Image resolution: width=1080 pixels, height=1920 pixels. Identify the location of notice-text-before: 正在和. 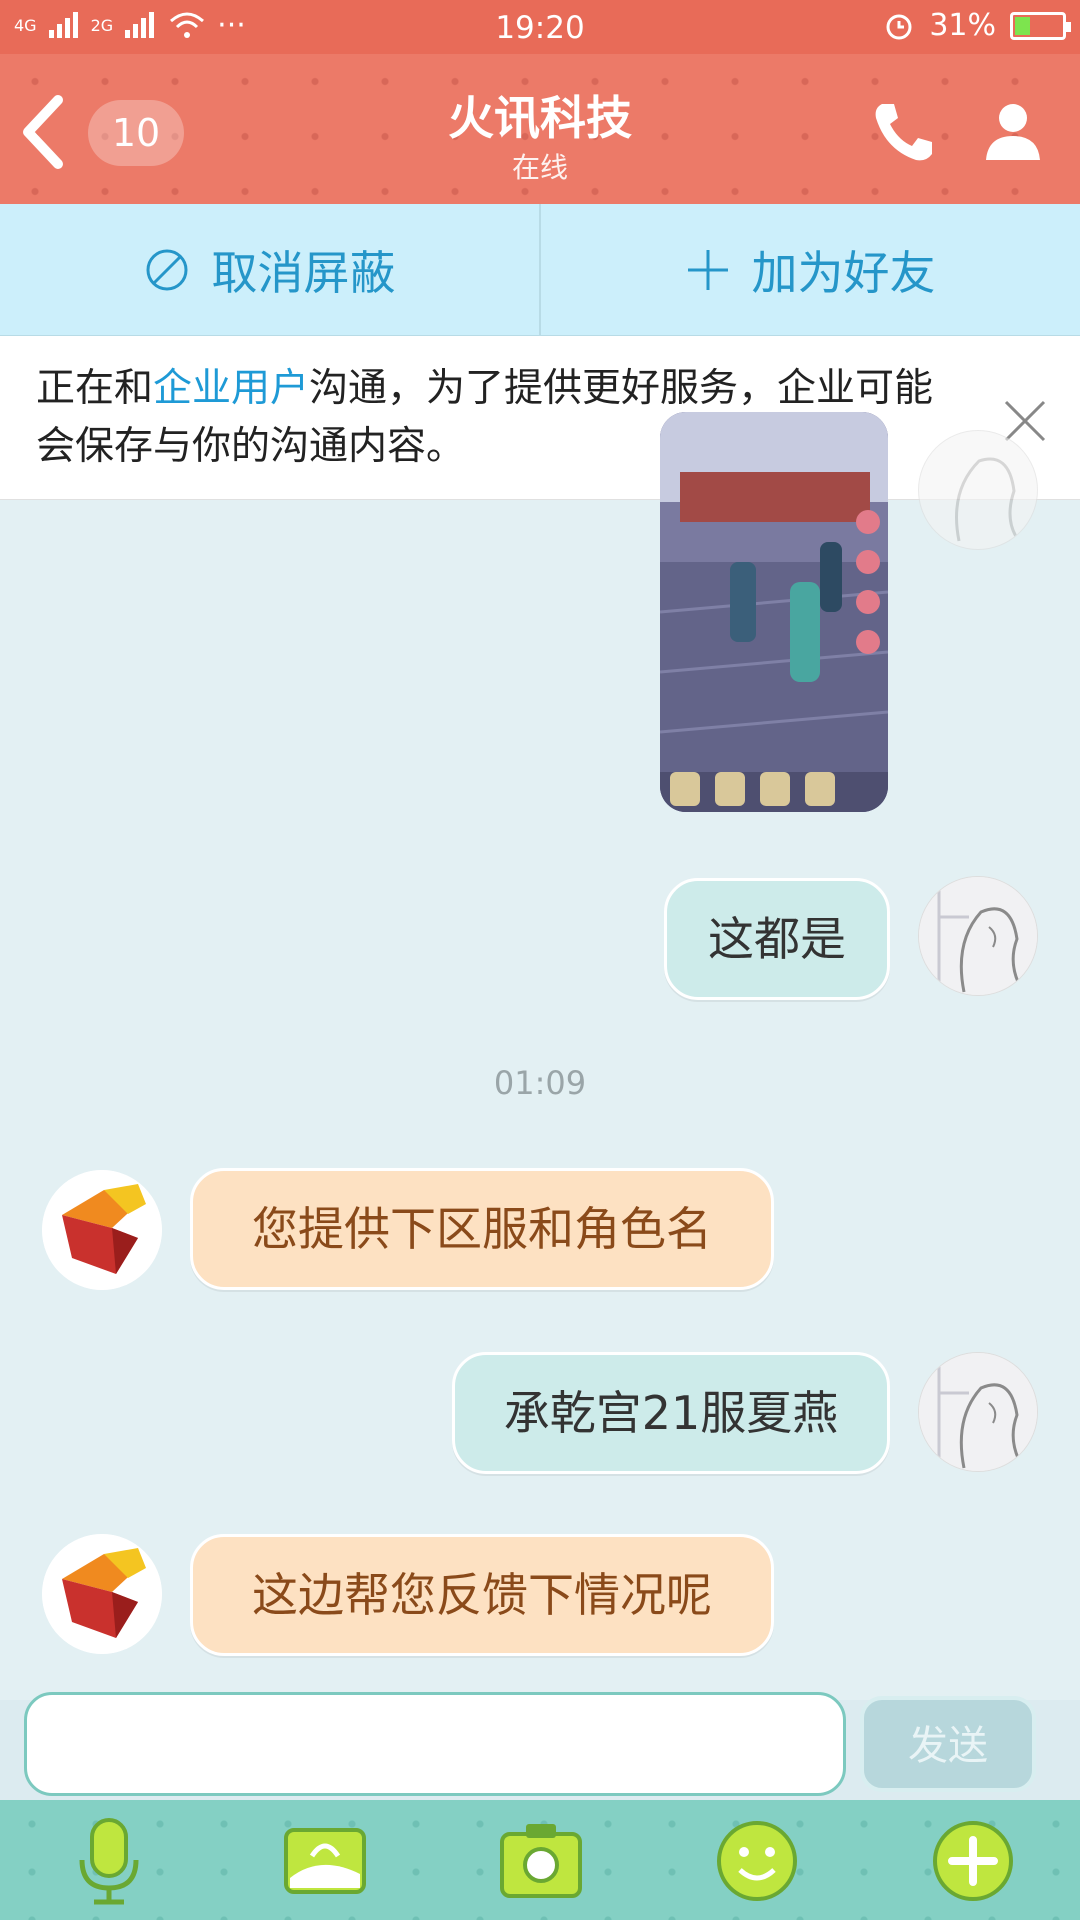
(95, 388).